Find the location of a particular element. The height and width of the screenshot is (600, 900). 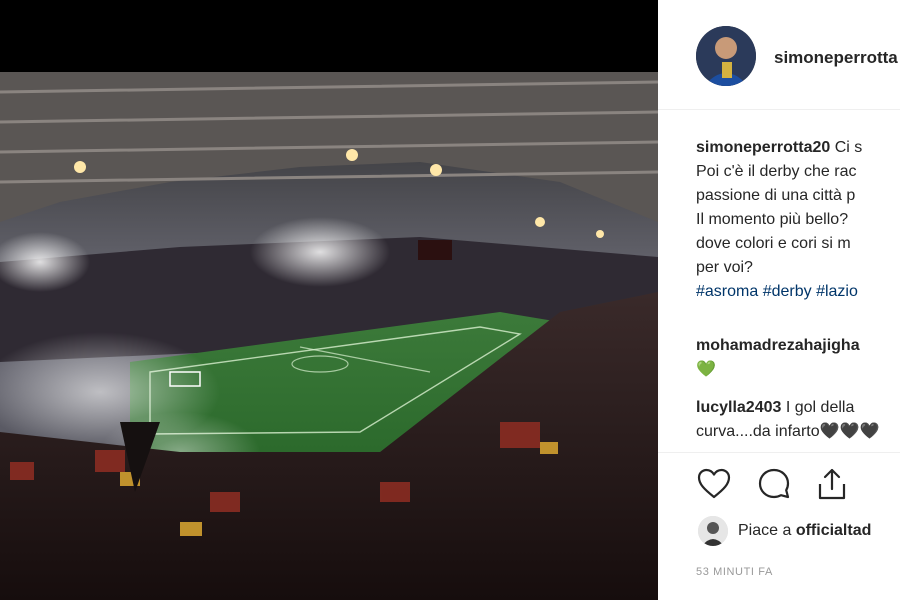

comment-text: 💚 is located at coordinates (706, 369).